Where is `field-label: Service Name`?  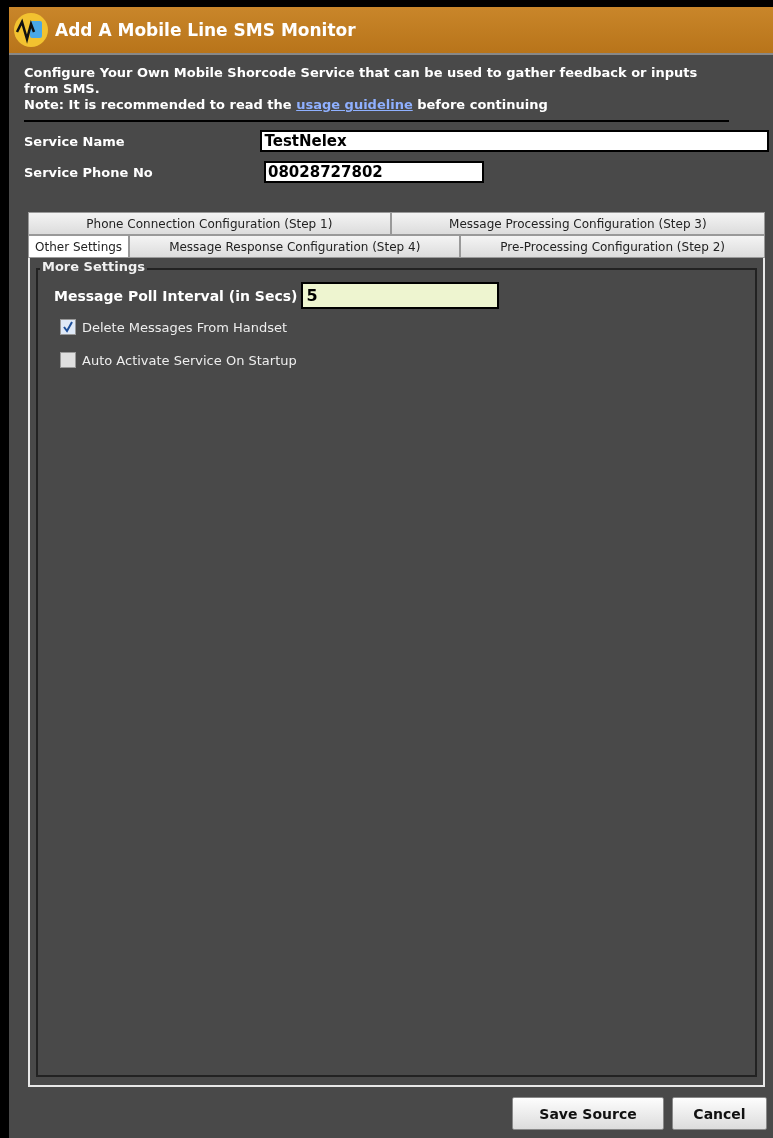 field-label: Service Name is located at coordinates (75, 141).